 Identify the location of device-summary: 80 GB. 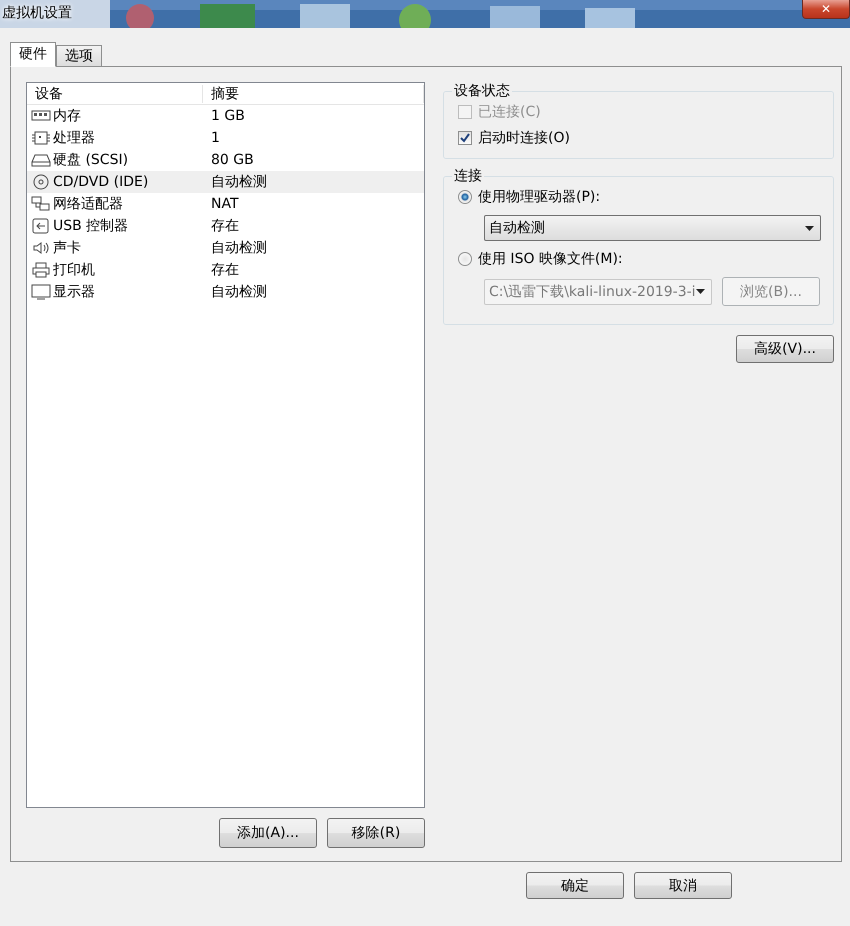
(232, 160).